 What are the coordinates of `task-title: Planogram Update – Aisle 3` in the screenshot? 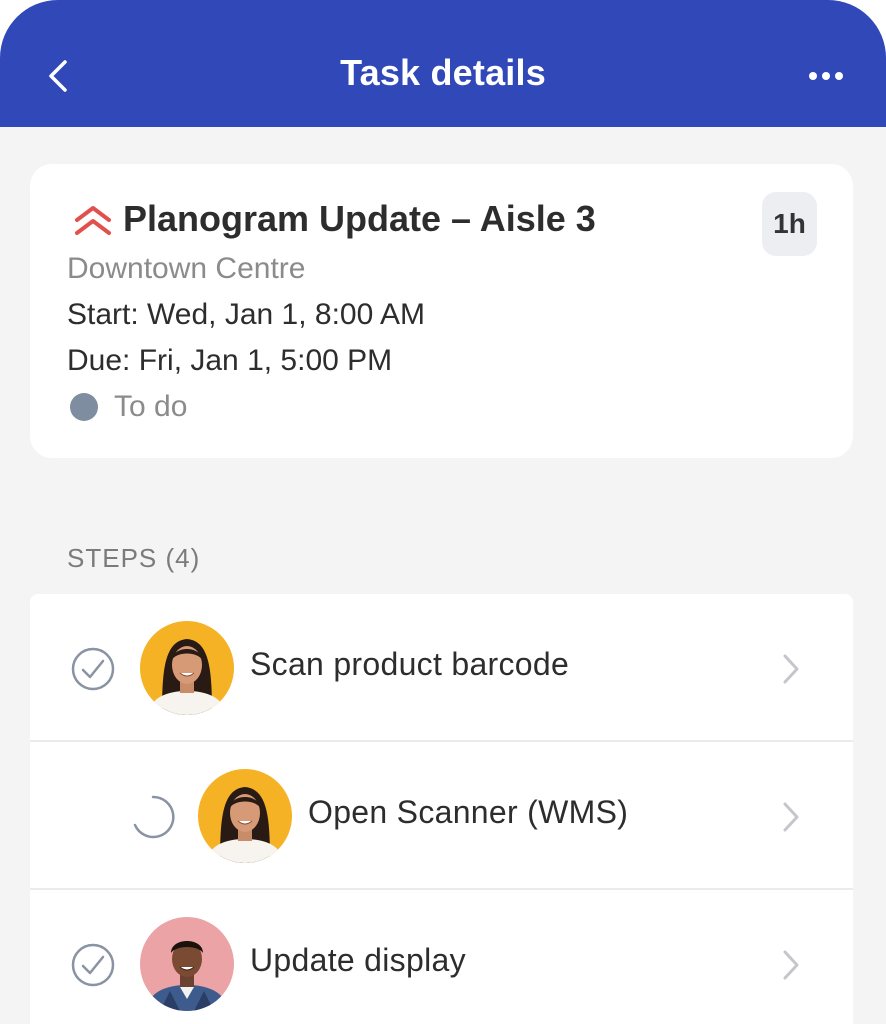 It's located at (359, 218).